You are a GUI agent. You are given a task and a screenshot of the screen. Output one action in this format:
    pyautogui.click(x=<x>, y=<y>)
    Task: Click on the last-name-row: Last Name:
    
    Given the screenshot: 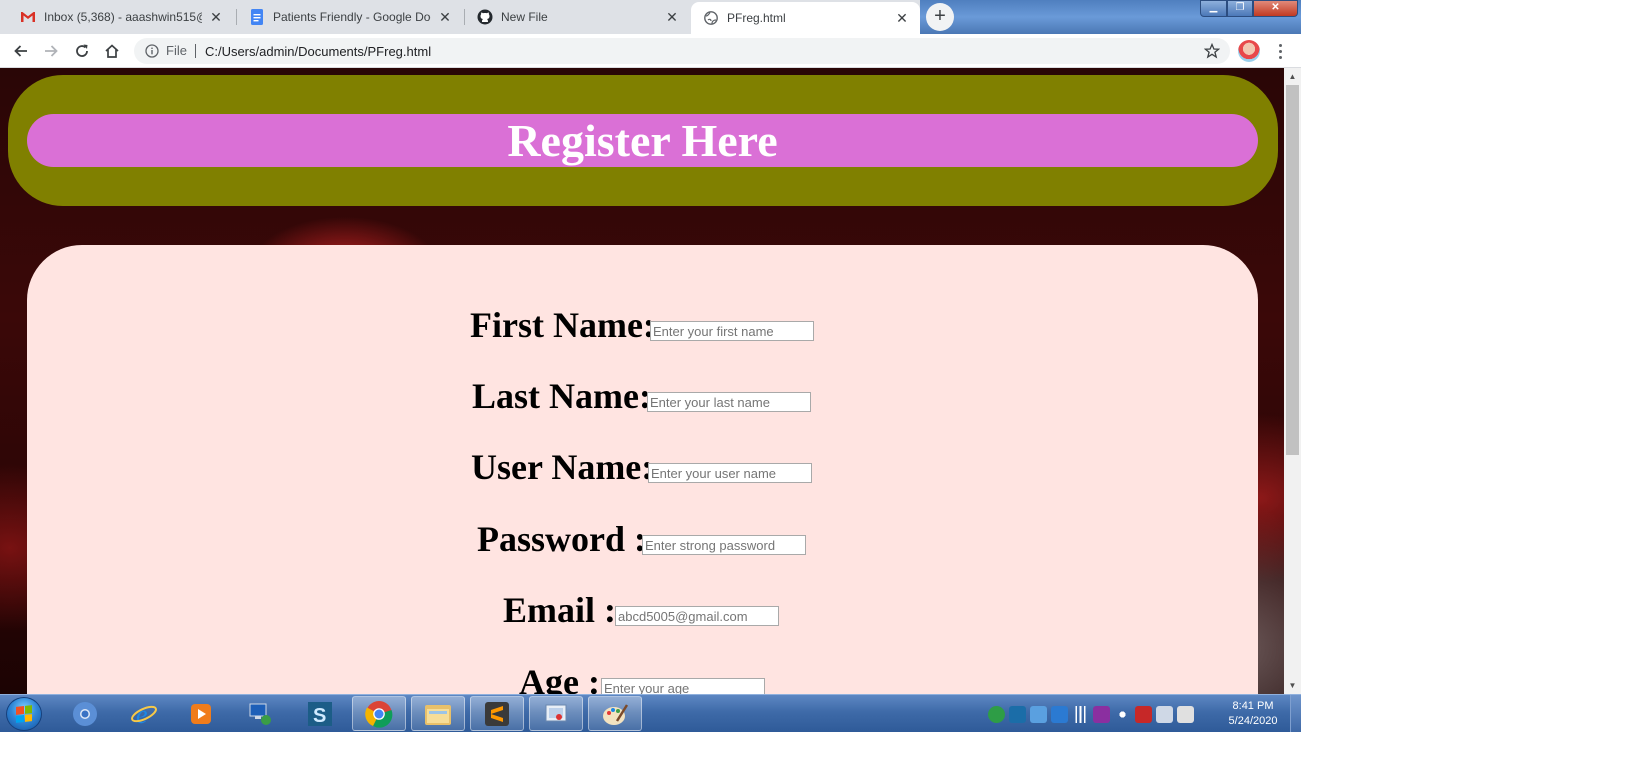 What is the action you would take?
    pyautogui.click(x=642, y=396)
    